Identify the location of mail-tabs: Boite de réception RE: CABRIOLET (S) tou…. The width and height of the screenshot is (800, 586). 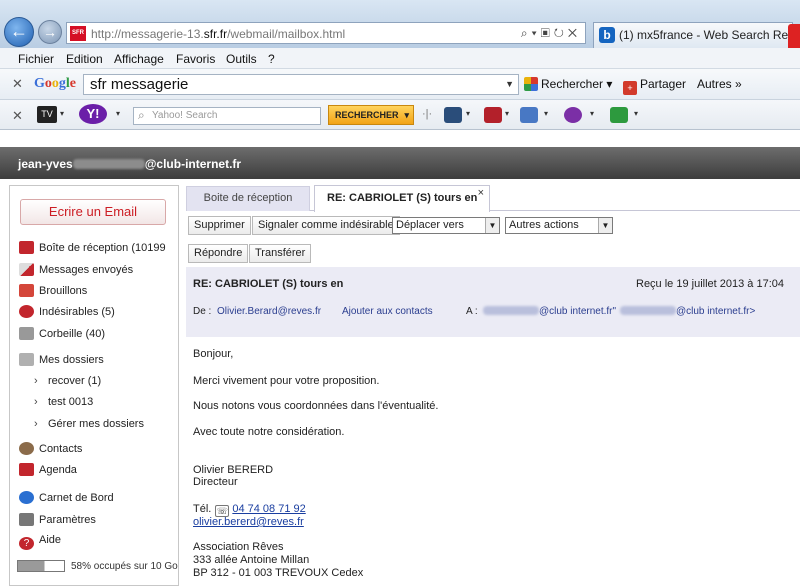
(493, 198).